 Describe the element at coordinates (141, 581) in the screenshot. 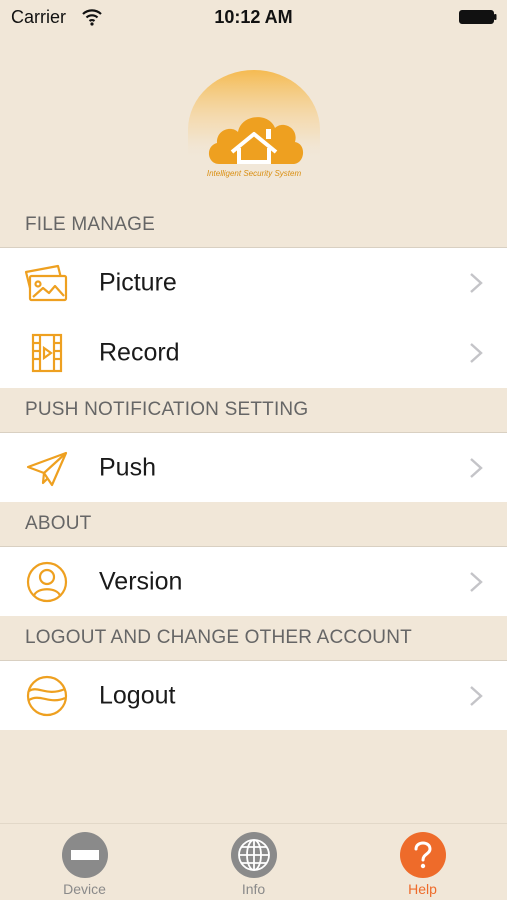

I see `menu-item-label: Version` at that location.